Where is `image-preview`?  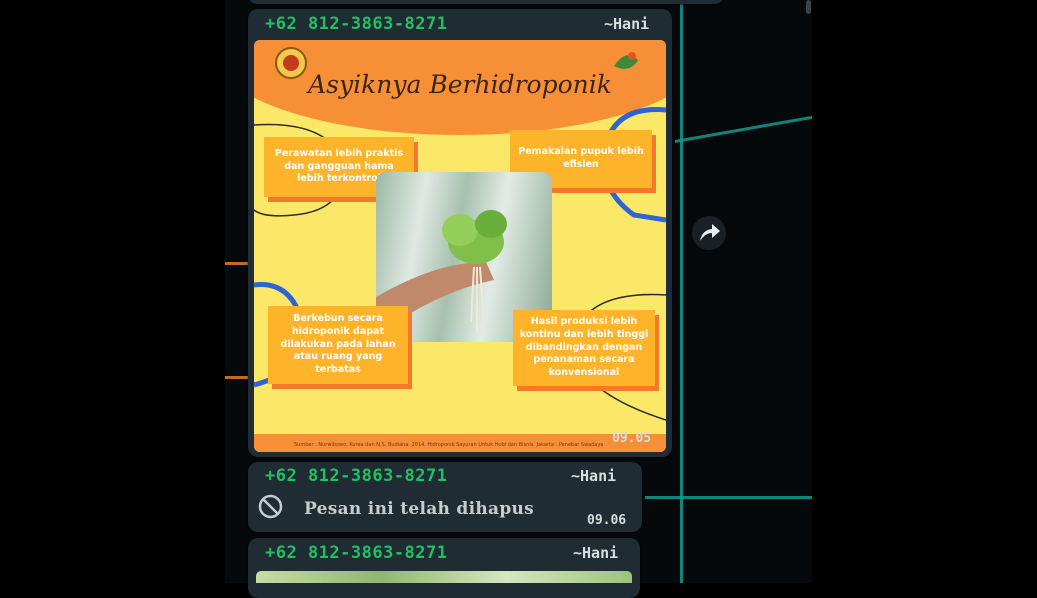
image-preview is located at coordinates (444, 577).